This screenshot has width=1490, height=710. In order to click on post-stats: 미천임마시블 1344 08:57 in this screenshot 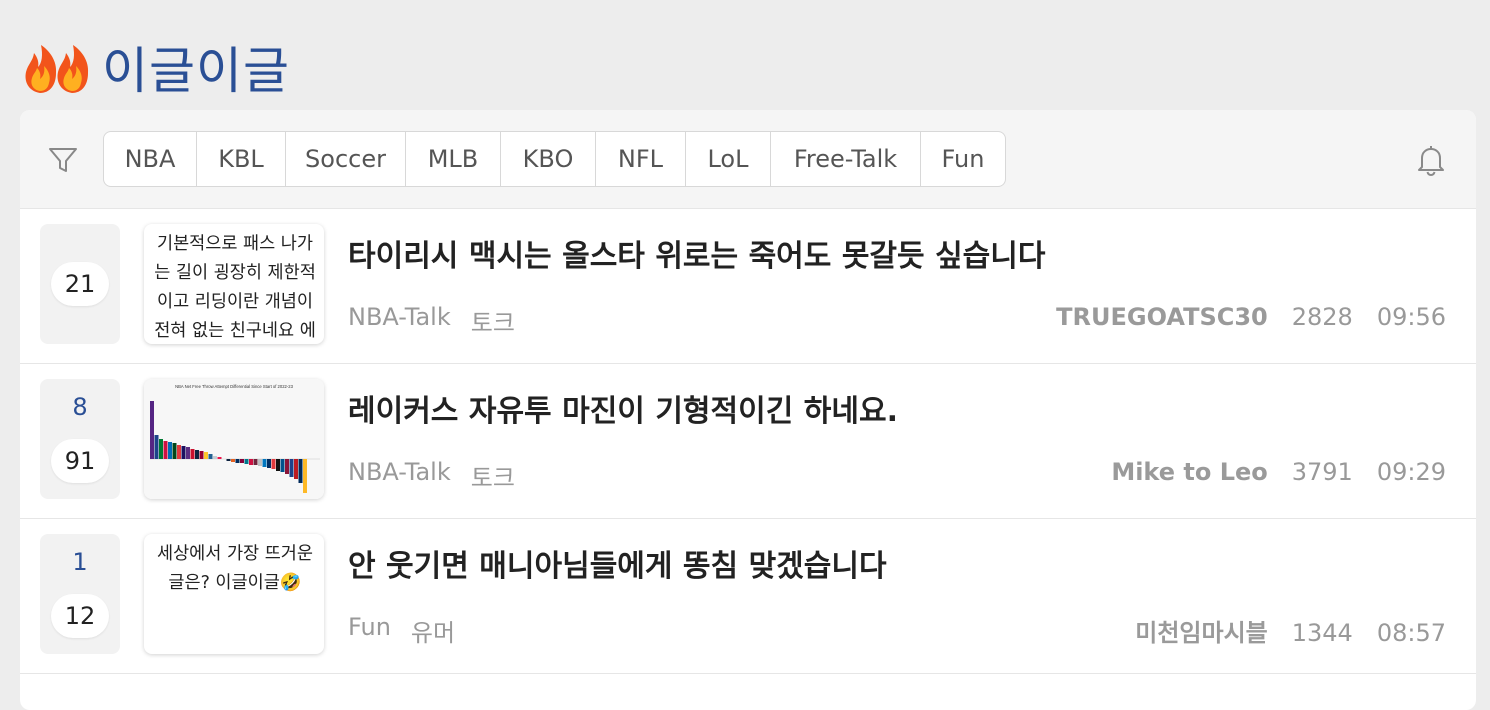, I will do `click(1290, 630)`.